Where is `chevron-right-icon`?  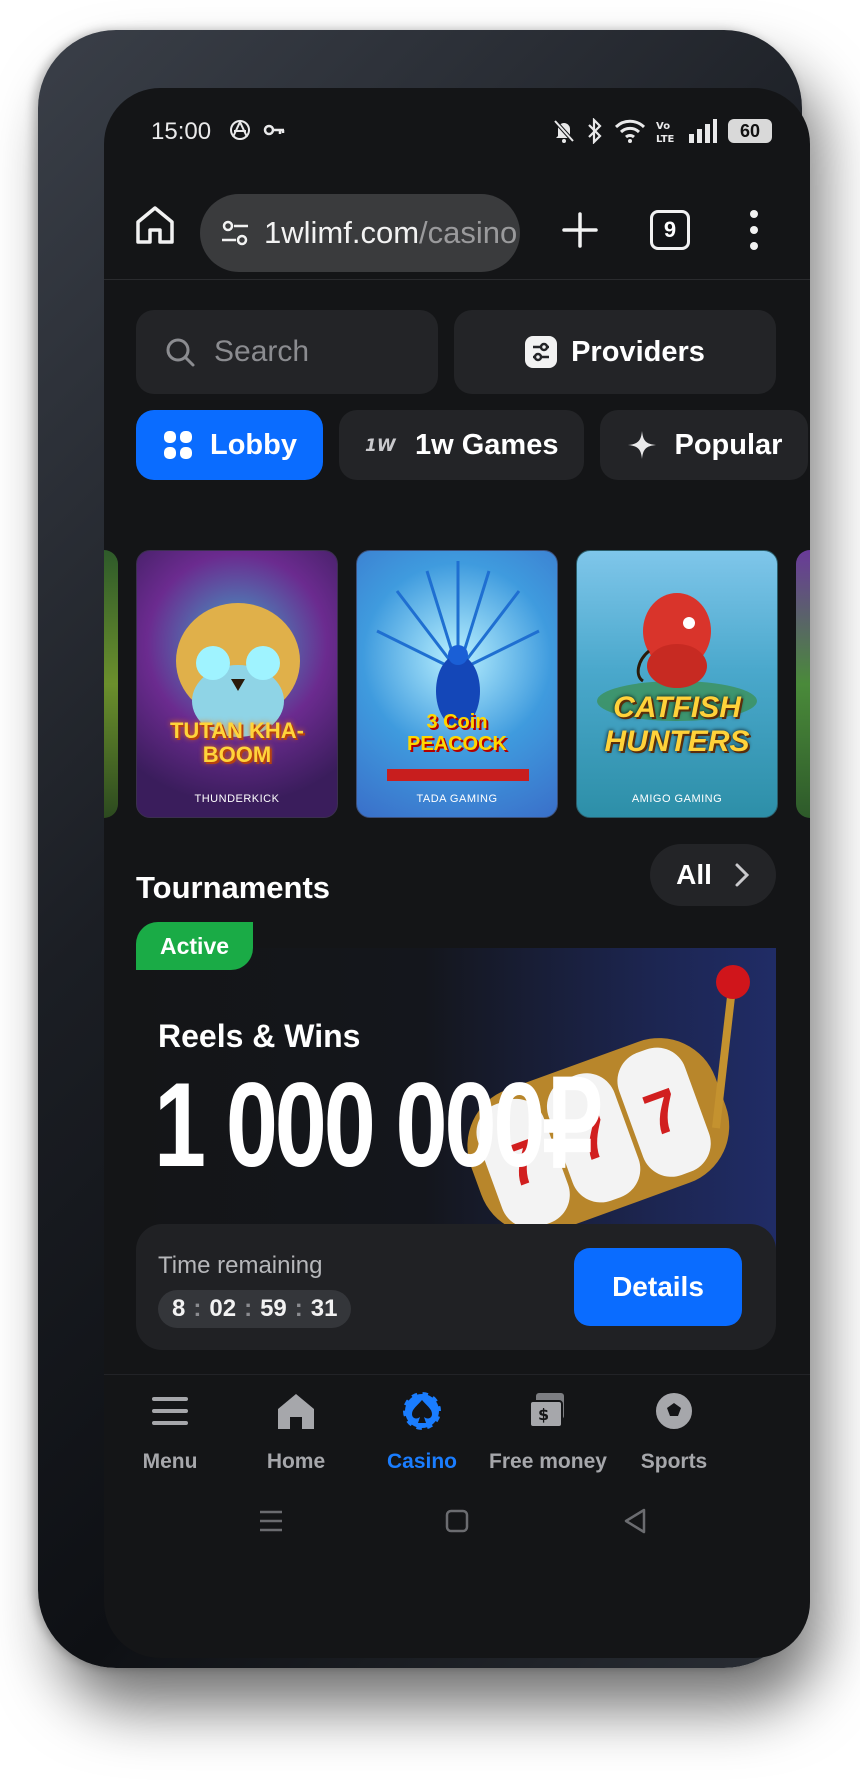 chevron-right-icon is located at coordinates (742, 875).